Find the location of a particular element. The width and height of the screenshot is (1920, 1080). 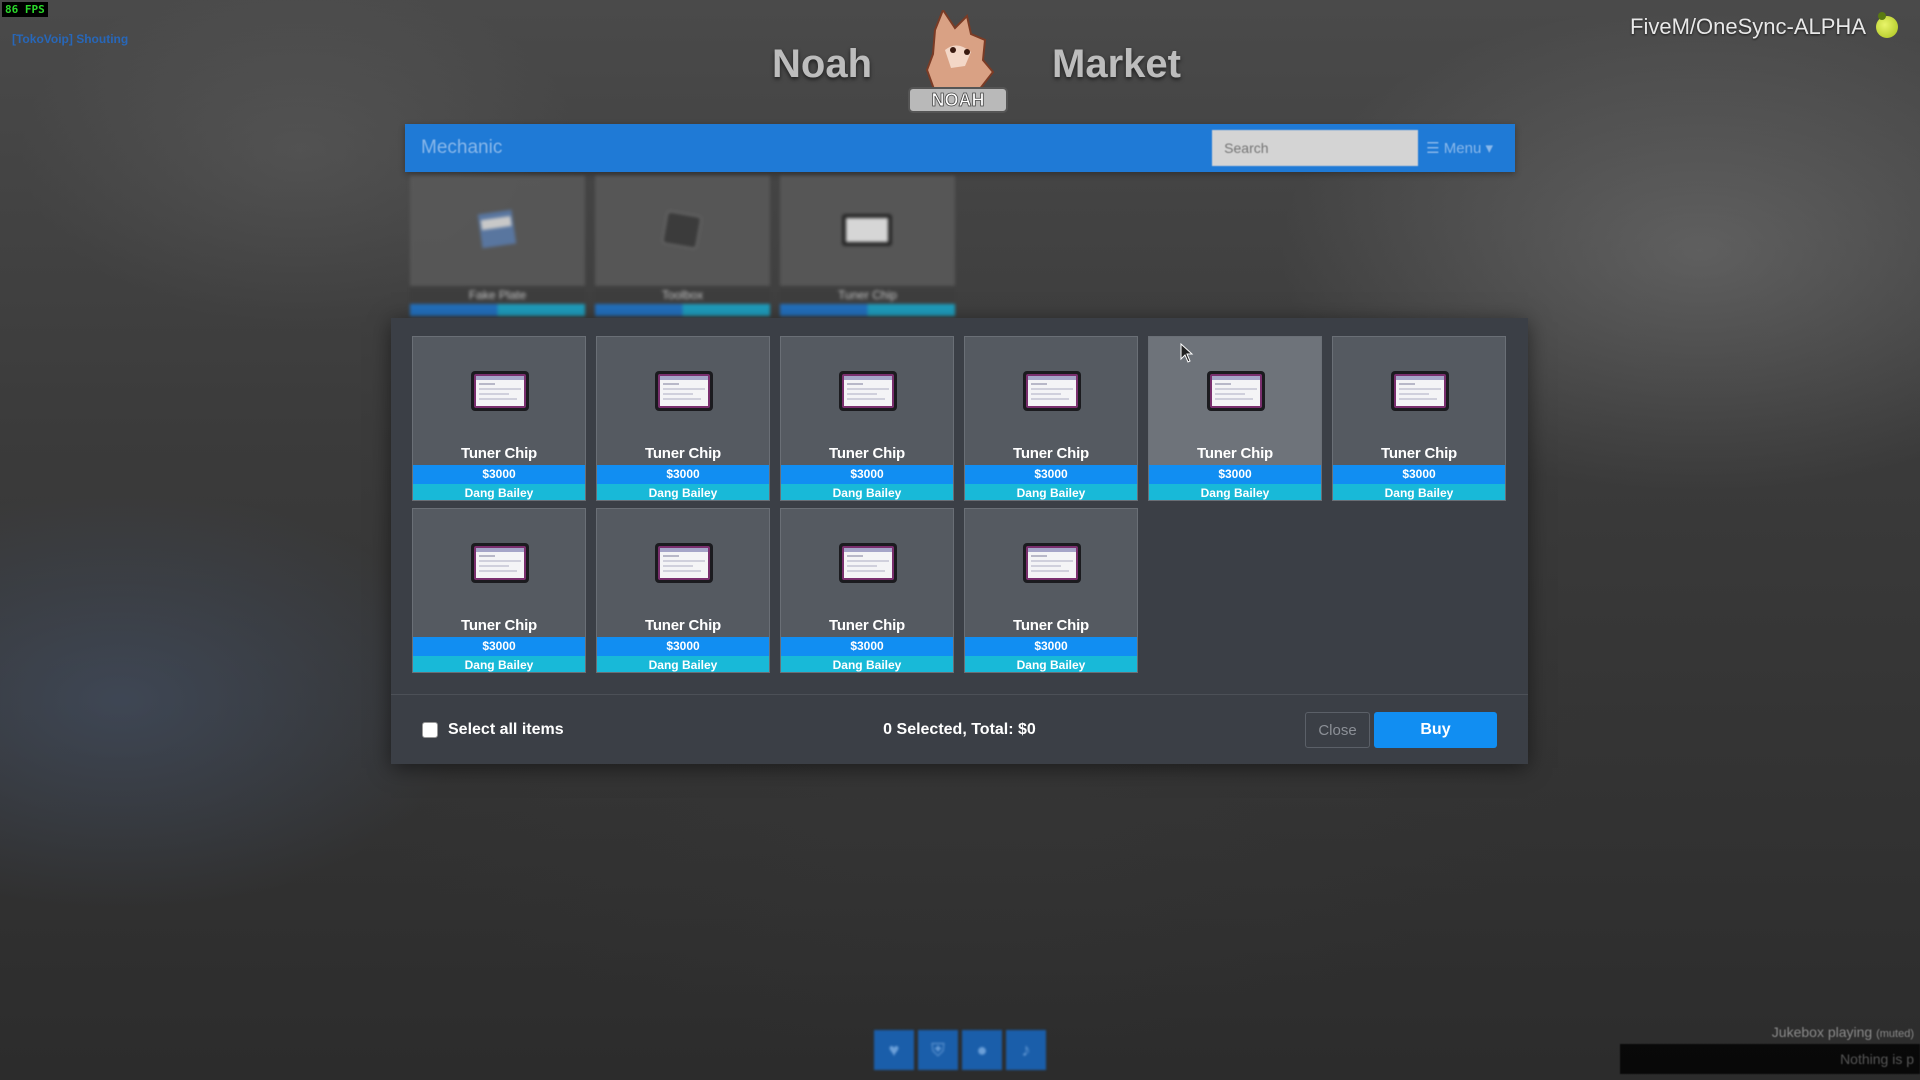

category-label: Fake Plate is located at coordinates (497, 295).